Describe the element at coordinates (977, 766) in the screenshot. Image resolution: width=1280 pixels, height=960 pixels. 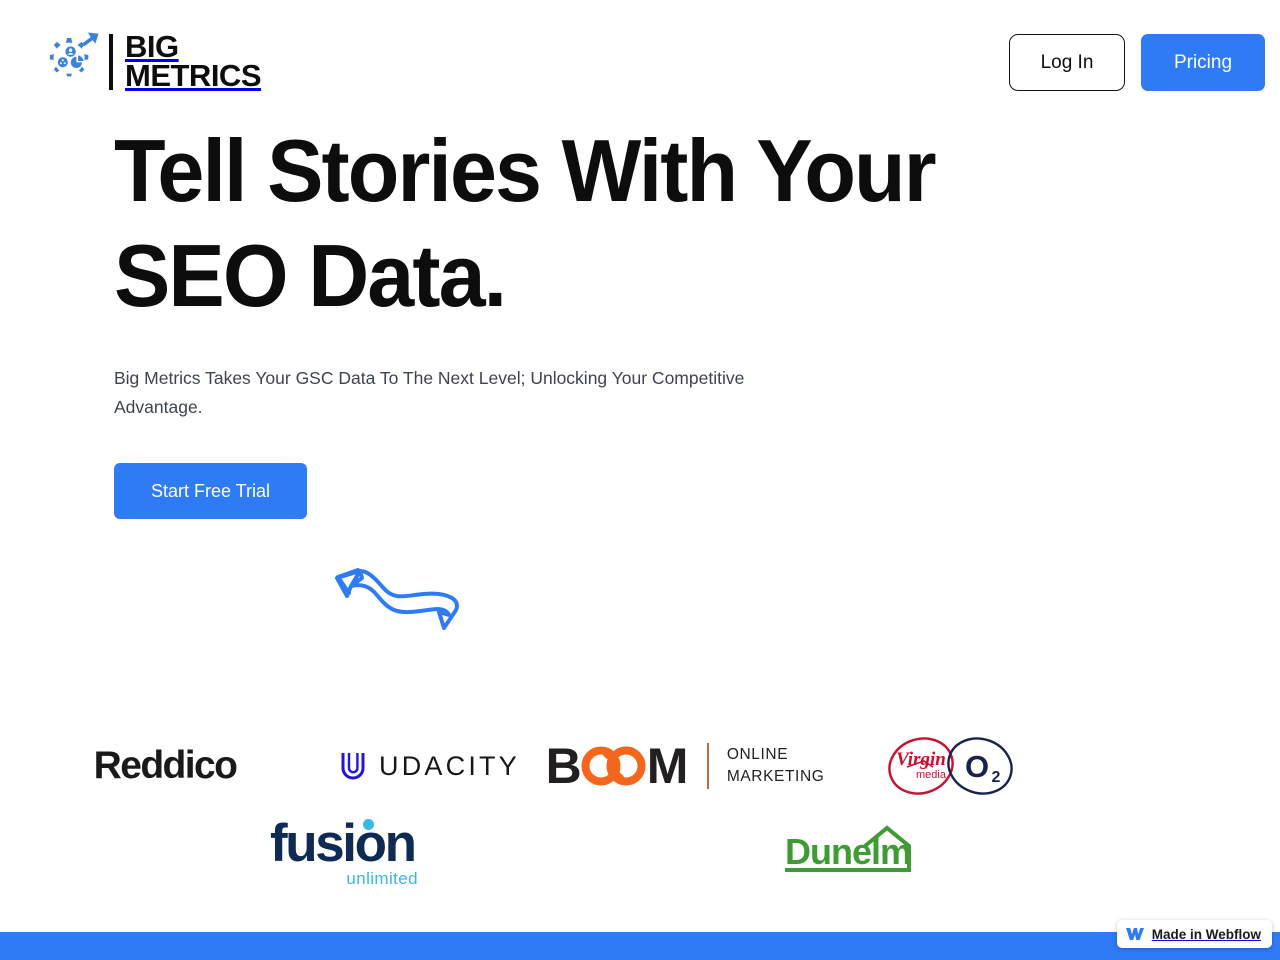
I see `svg-text: O` at that location.